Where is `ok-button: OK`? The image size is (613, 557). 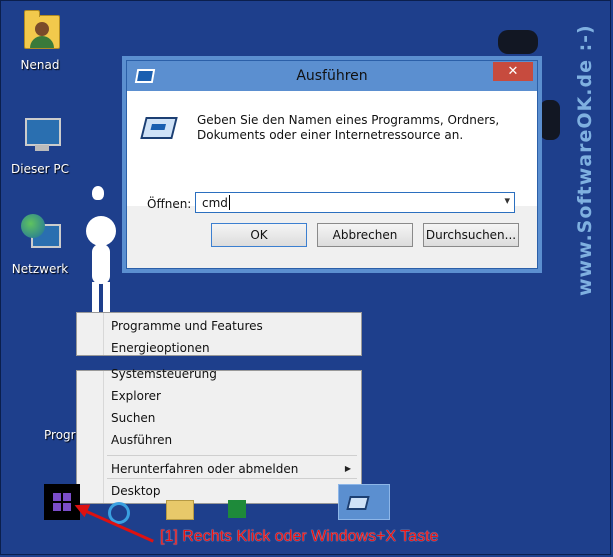 ok-button: OK is located at coordinates (259, 235).